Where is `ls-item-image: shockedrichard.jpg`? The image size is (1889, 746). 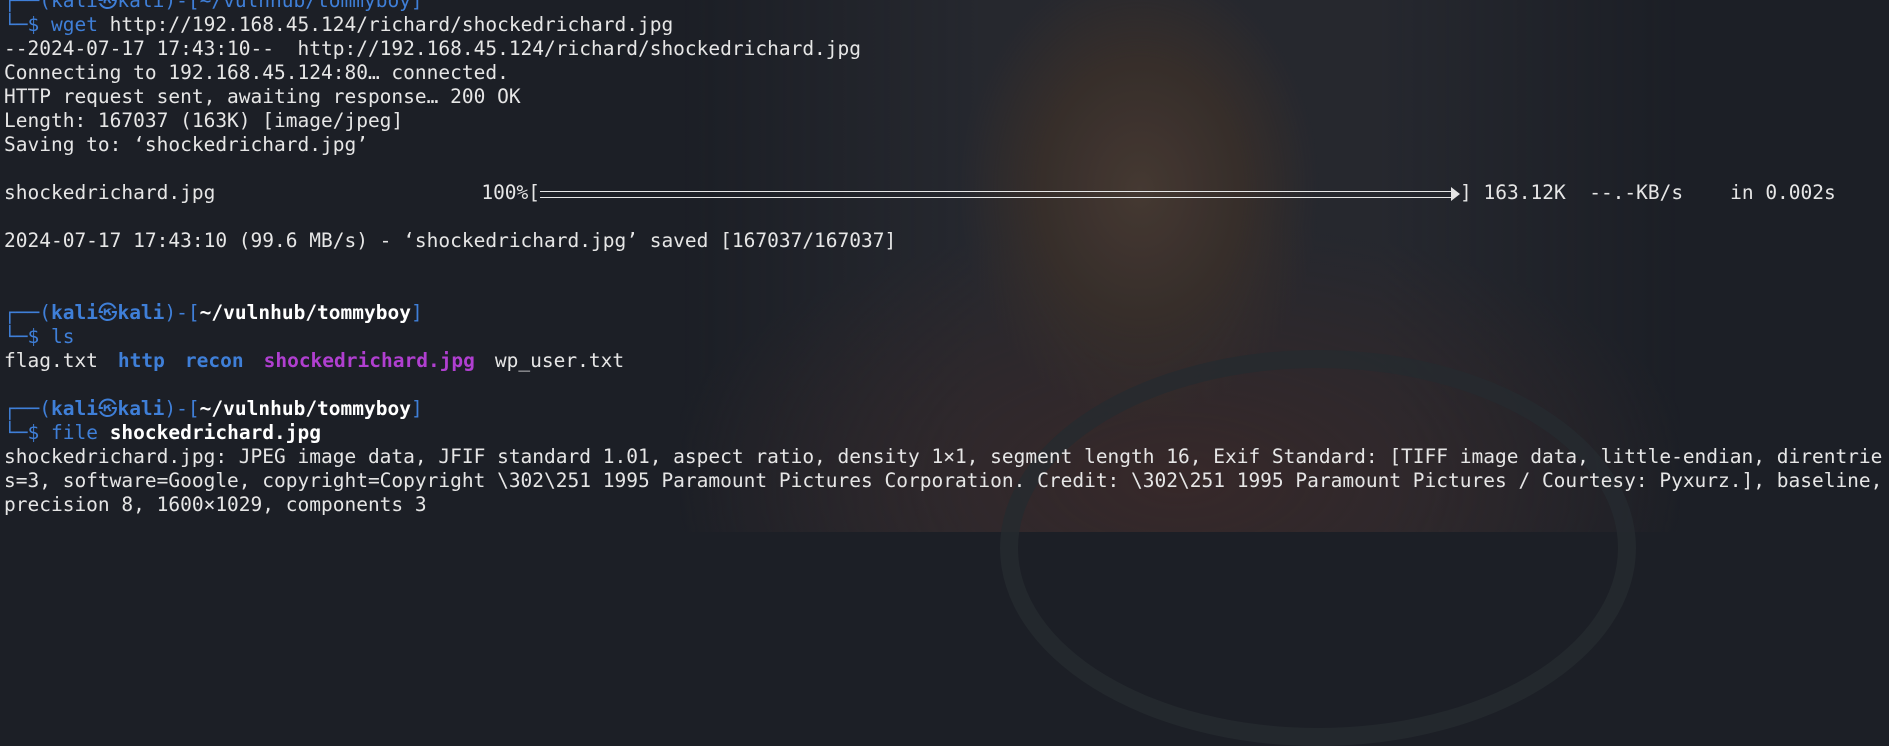 ls-item-image: shockedrichard.jpg is located at coordinates (369, 360).